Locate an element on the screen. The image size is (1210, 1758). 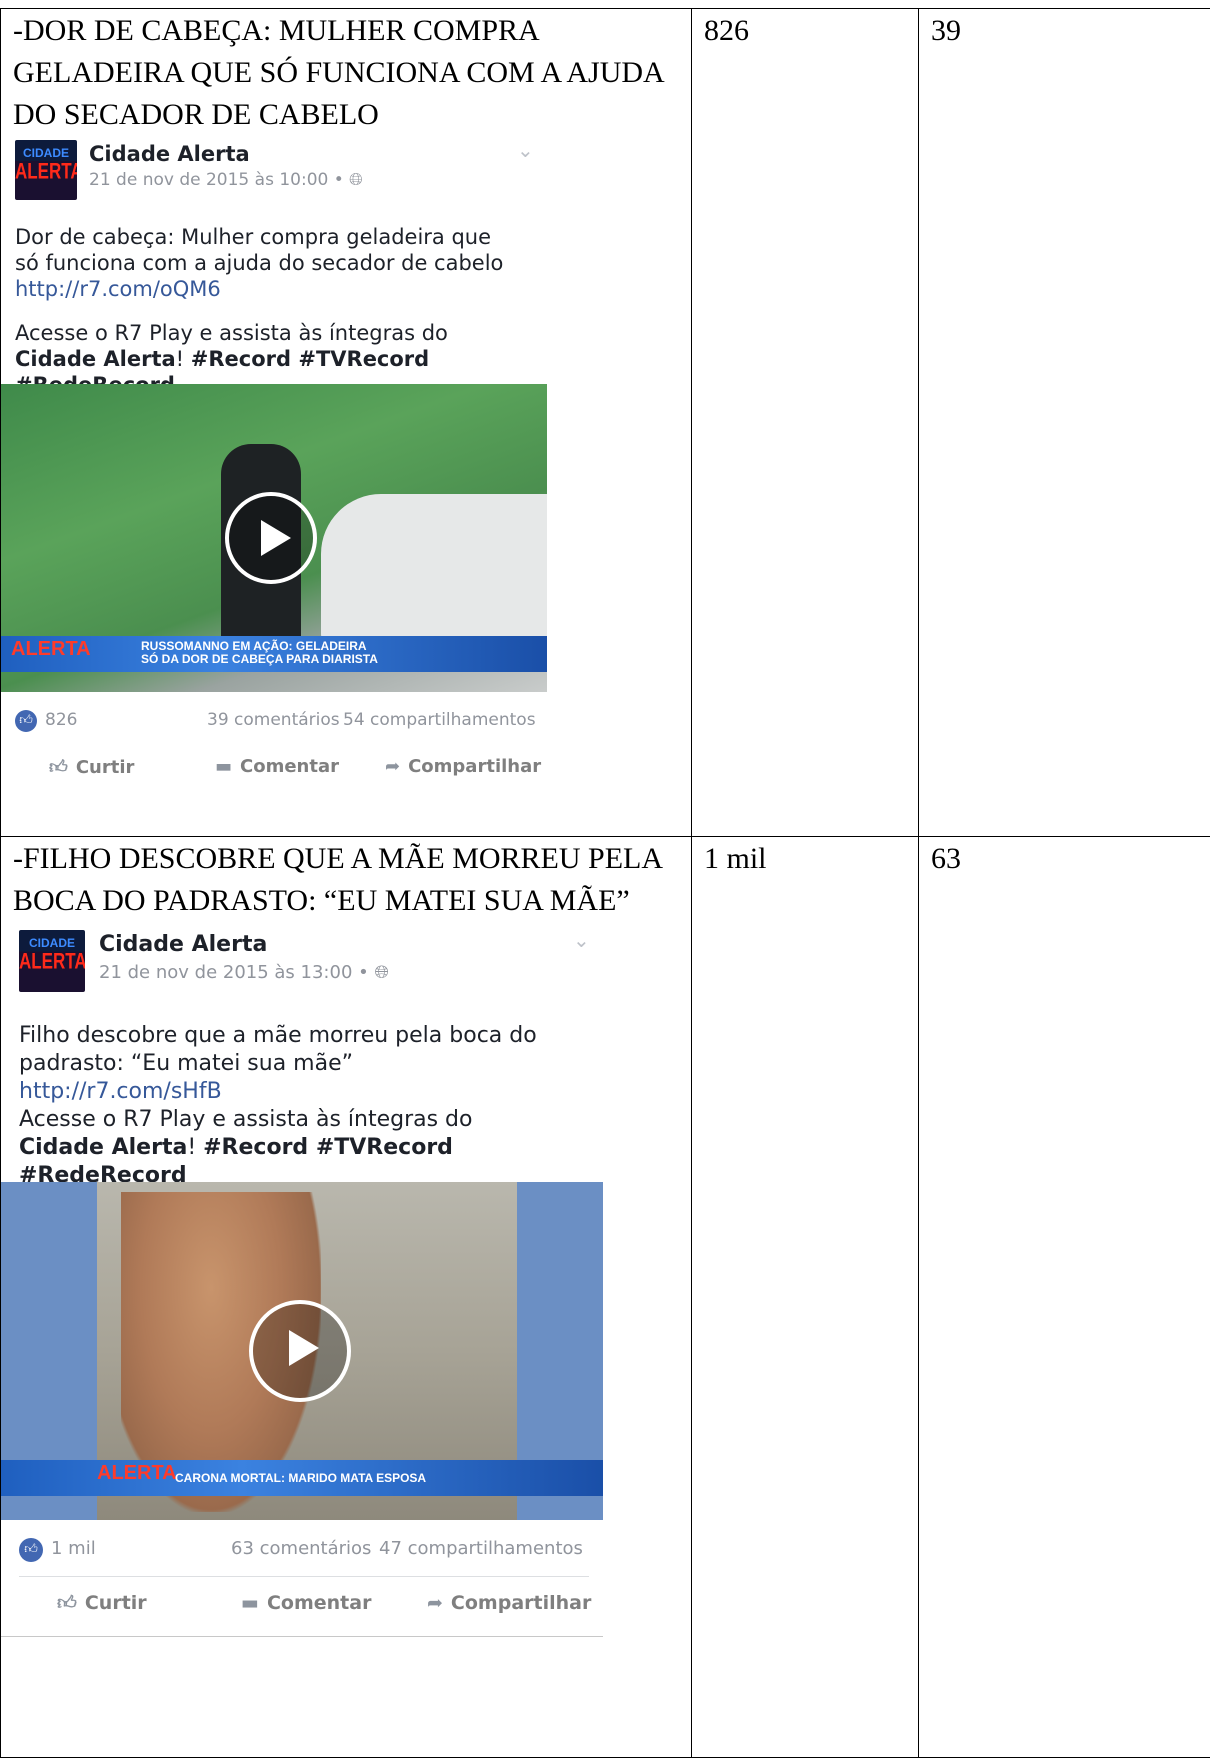
comments-cell: 63 is located at coordinates (1064, 1297).